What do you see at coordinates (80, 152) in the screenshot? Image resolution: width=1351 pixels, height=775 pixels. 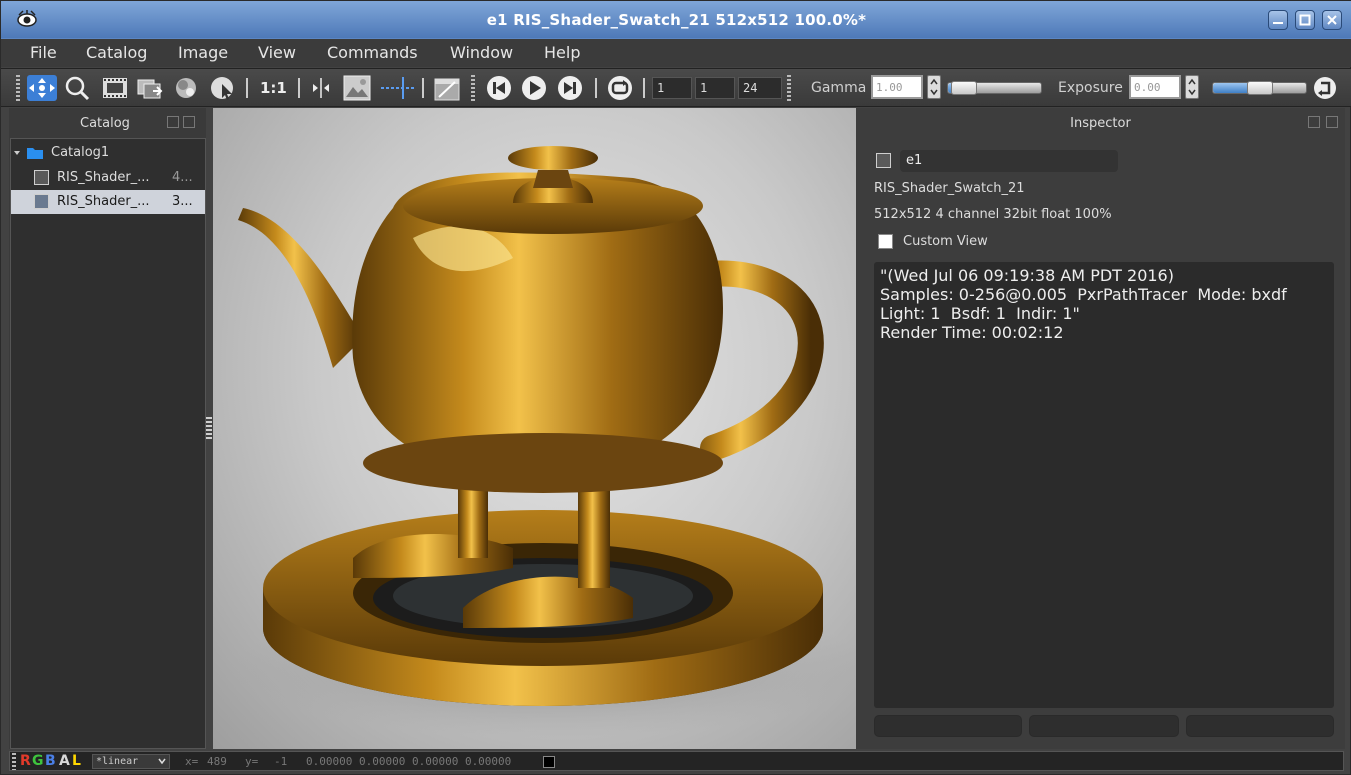 I see `catalog-root-label: Catalog1` at bounding box center [80, 152].